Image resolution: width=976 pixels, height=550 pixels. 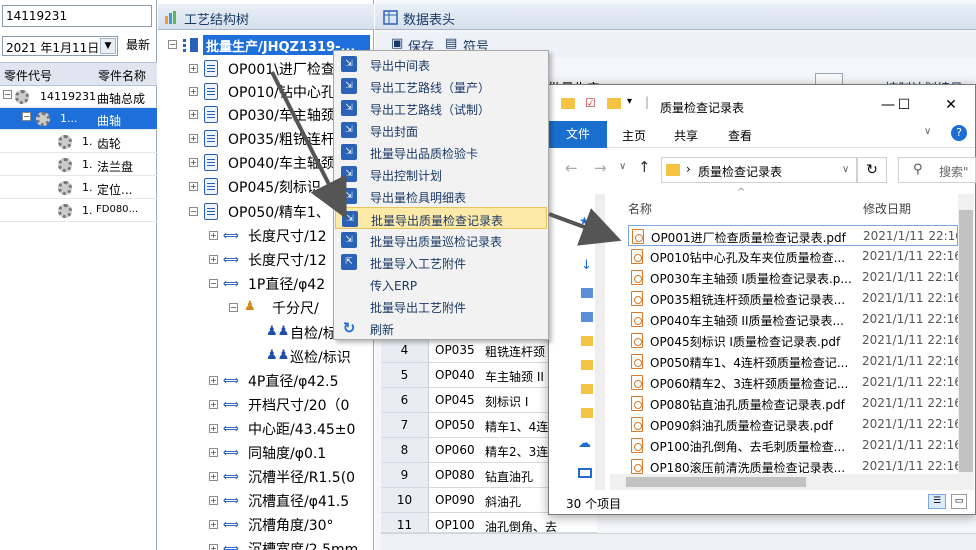 I want to click on nav-scrollbar, so click(x=600, y=342).